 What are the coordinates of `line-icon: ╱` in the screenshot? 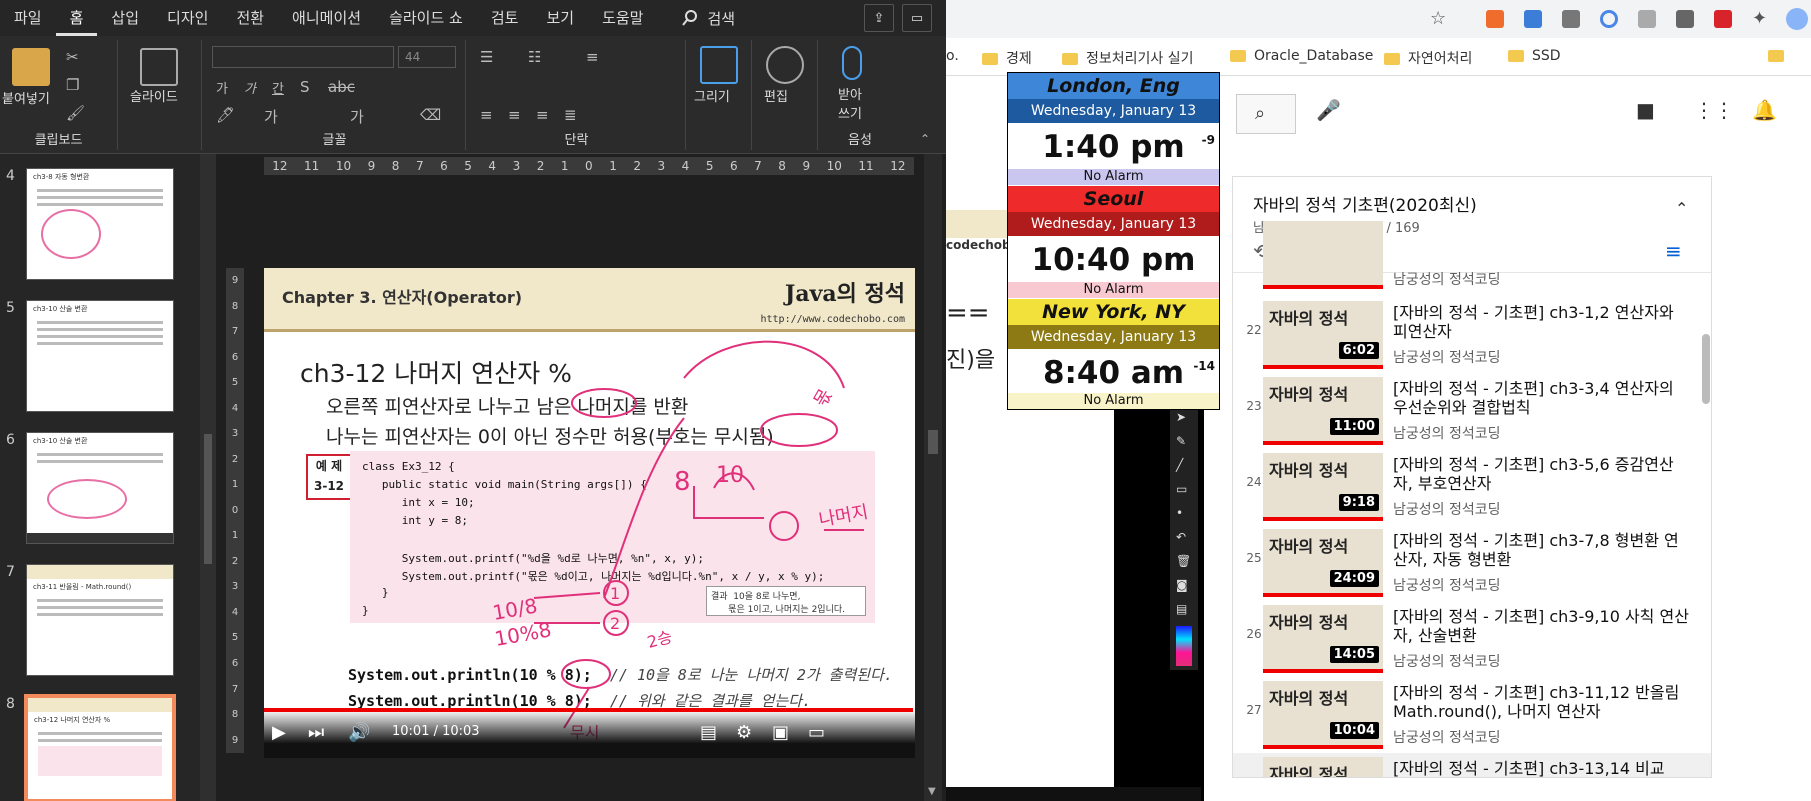 It's located at (1184, 466).